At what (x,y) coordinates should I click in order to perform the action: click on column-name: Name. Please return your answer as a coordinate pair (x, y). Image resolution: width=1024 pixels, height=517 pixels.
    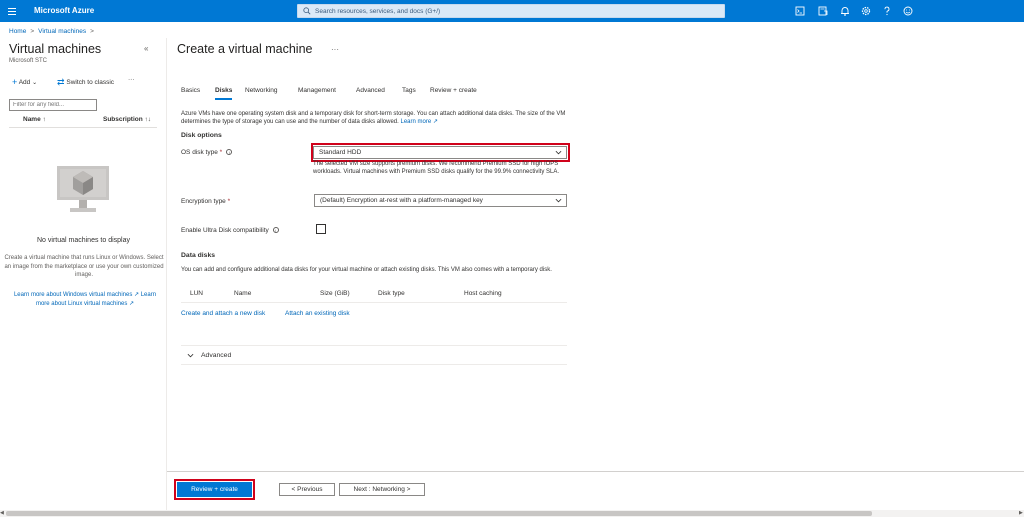
    Looking at the image, I should click on (243, 293).